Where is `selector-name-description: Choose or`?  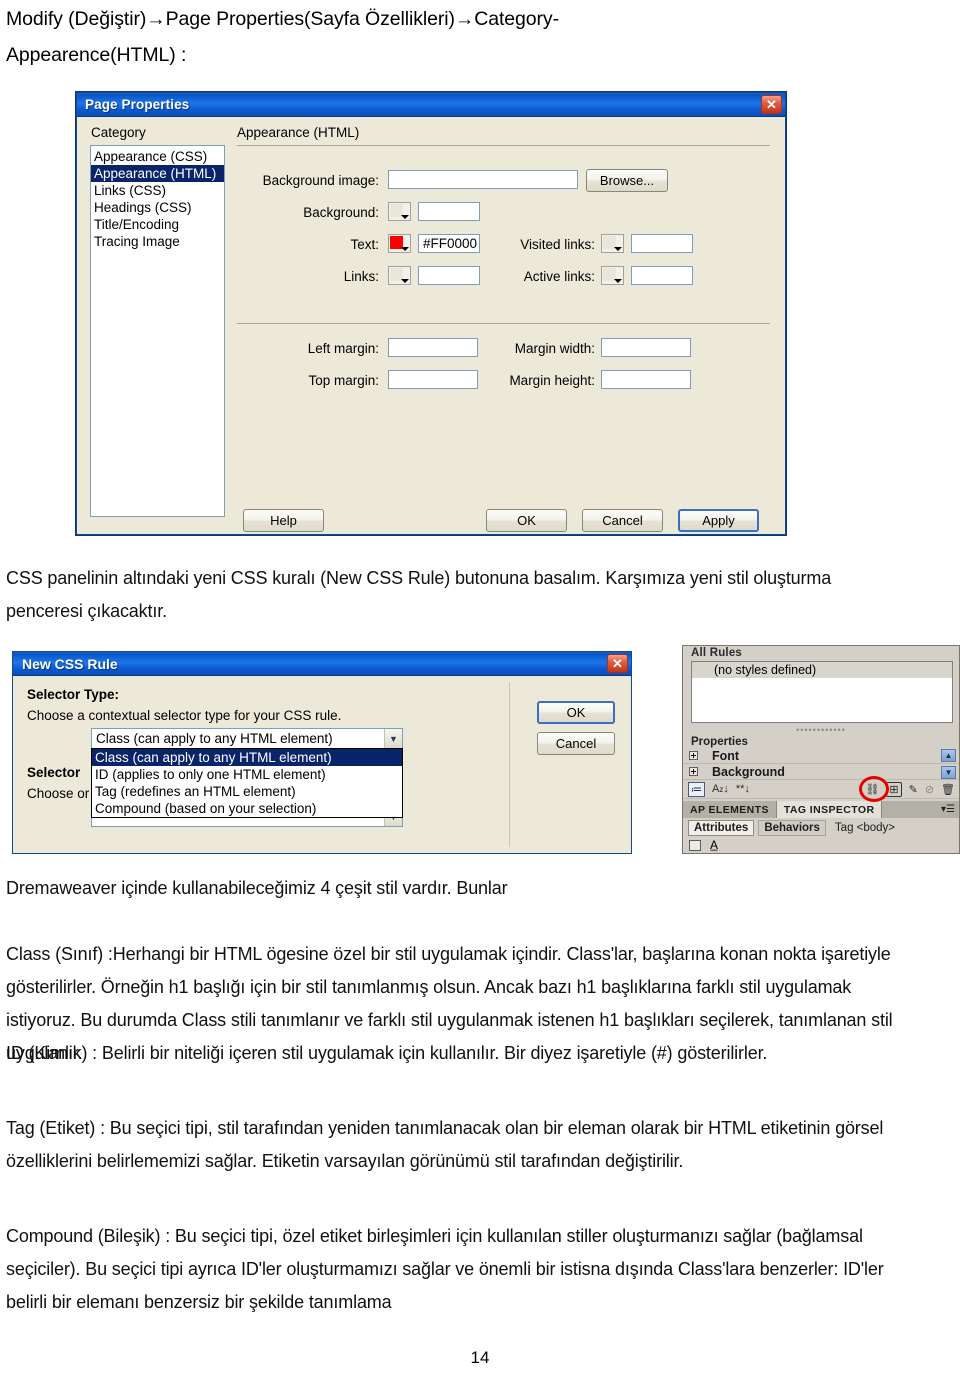 selector-name-description: Choose or is located at coordinates (58, 793).